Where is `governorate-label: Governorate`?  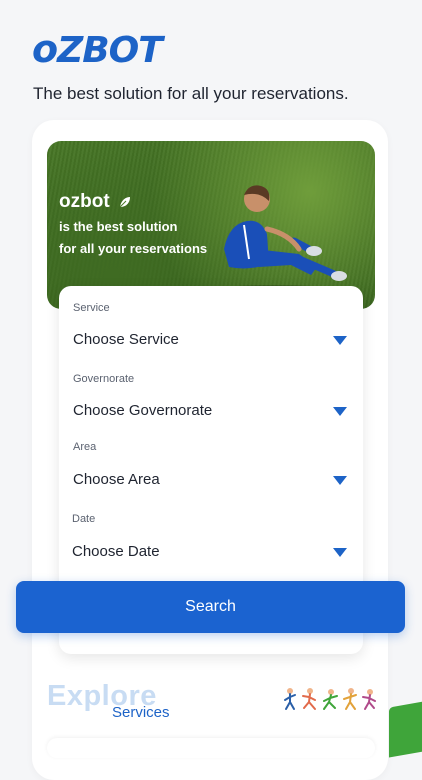 governorate-label: Governorate is located at coordinates (104, 379).